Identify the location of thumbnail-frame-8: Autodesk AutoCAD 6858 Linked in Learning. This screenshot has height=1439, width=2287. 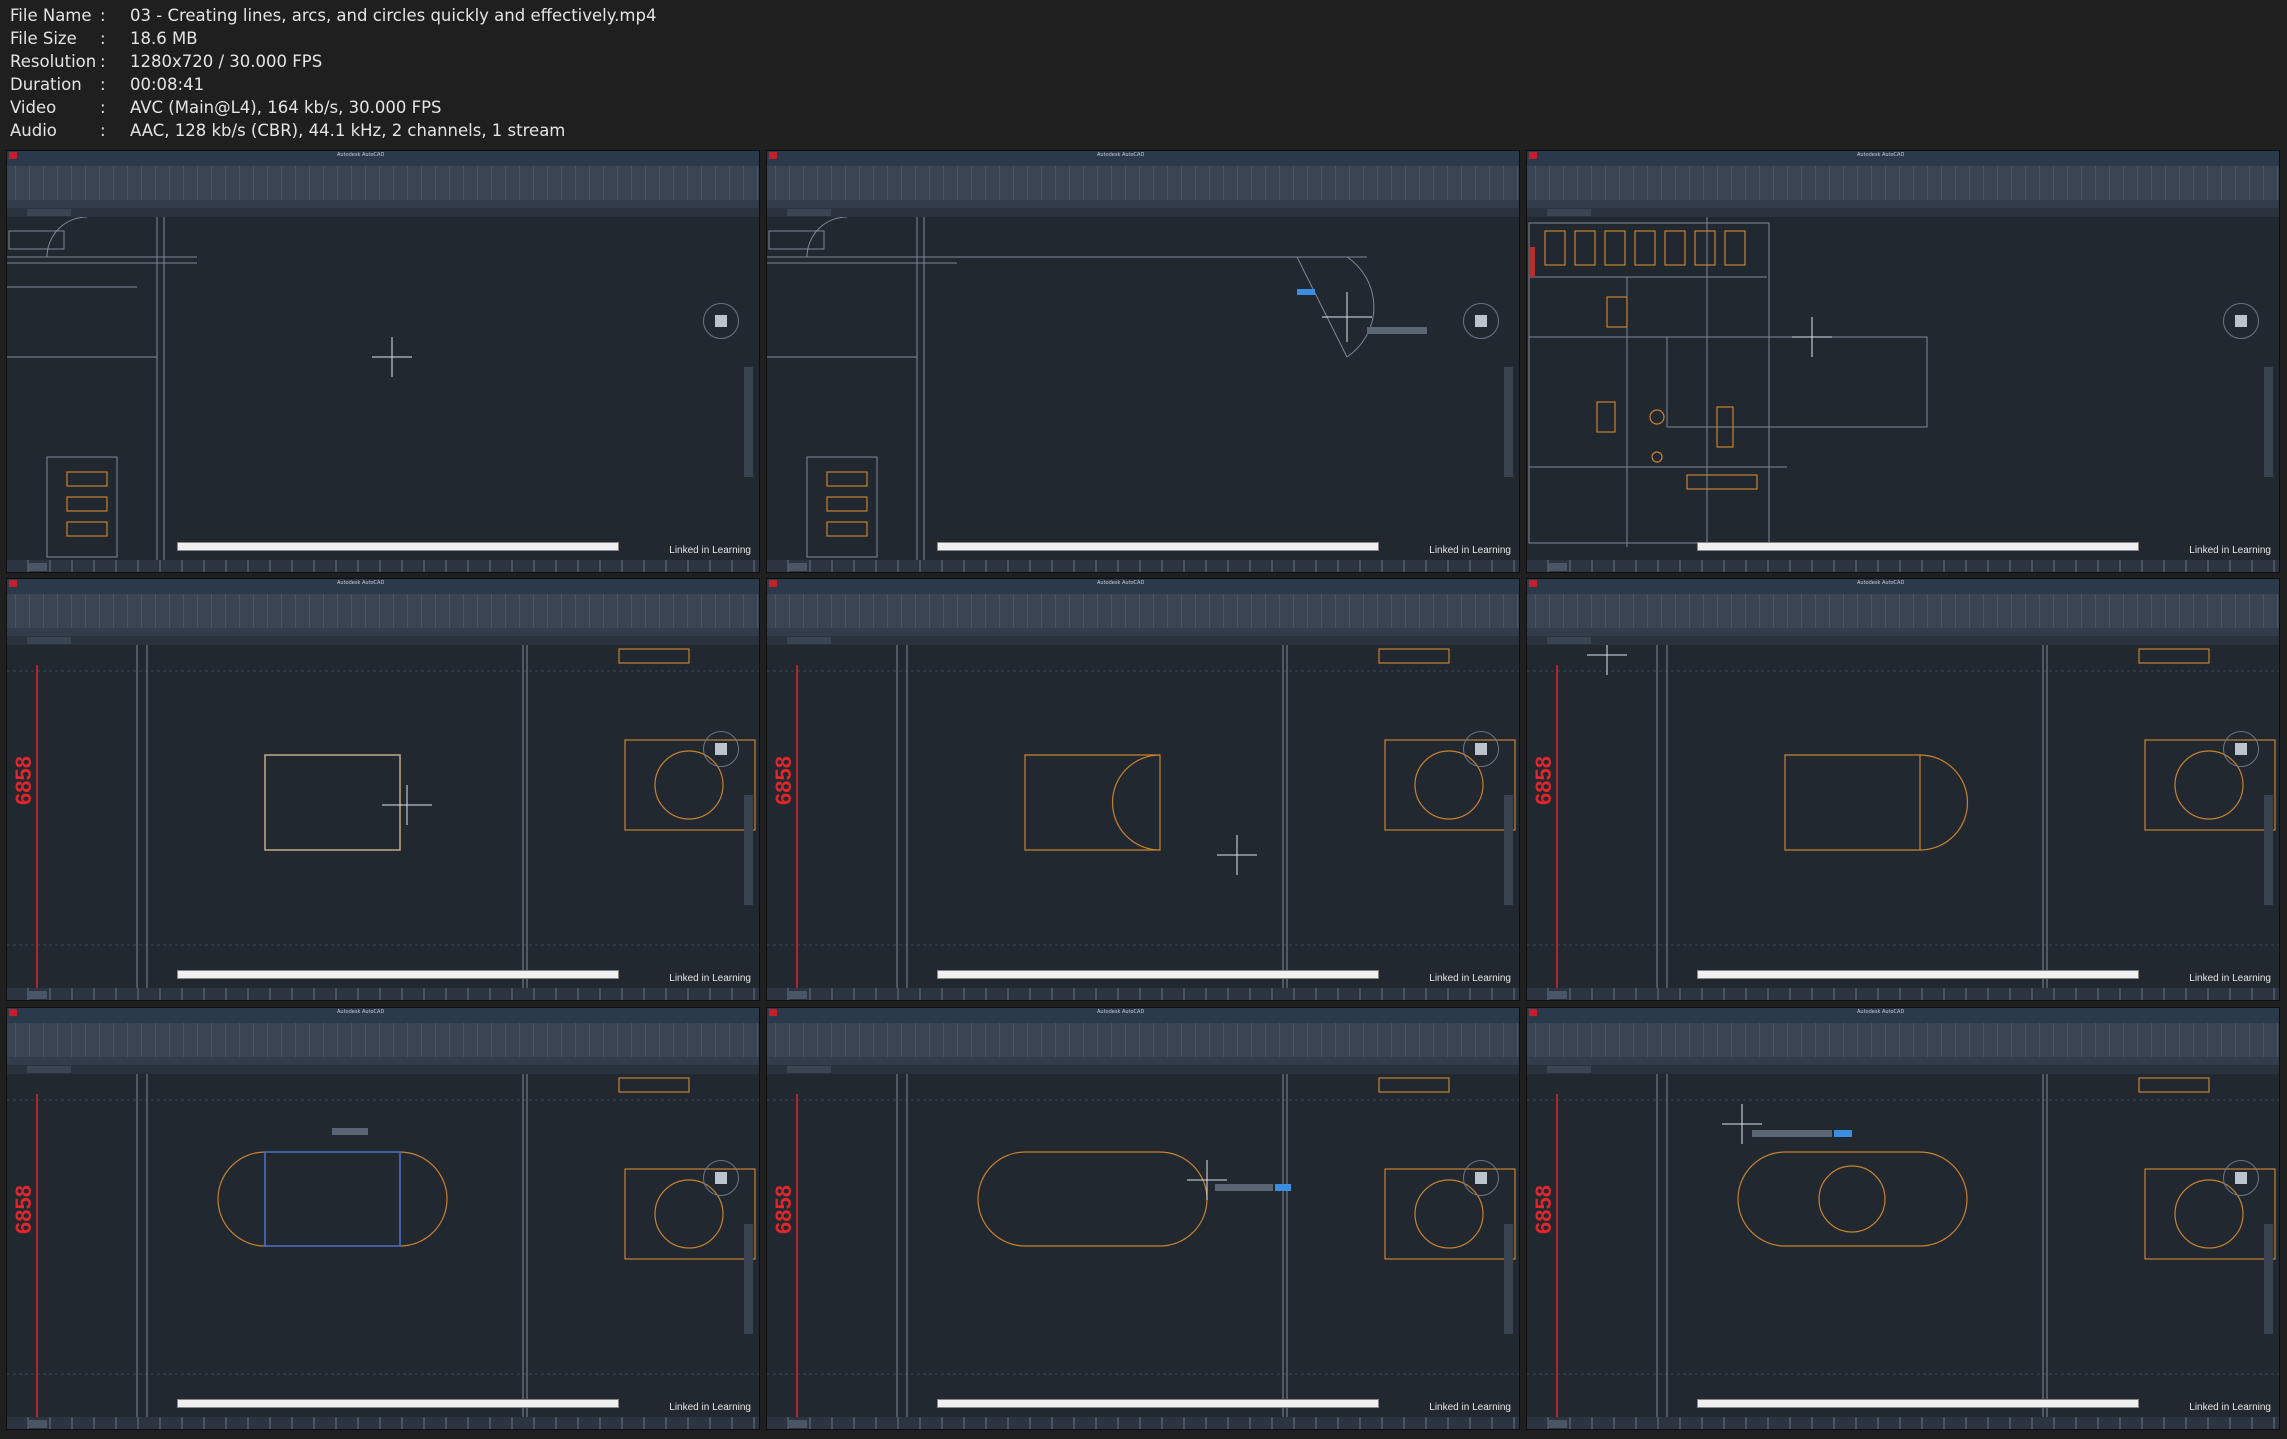
(1143, 1218).